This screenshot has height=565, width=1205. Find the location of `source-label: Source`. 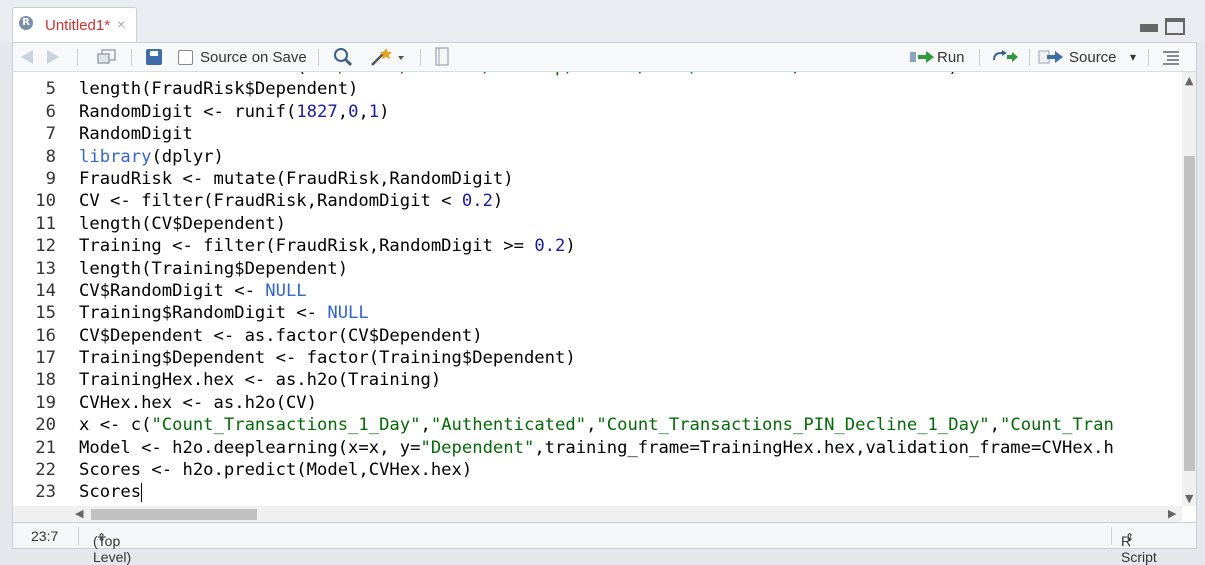

source-label: Source is located at coordinates (1093, 57).